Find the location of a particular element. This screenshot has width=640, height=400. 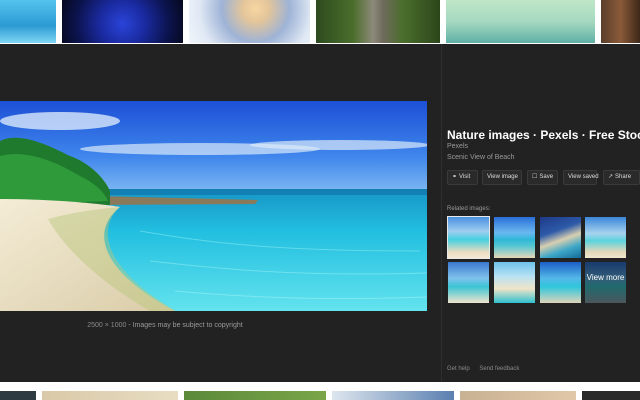

visit-button: ⚭ Visit is located at coordinates (462, 177).